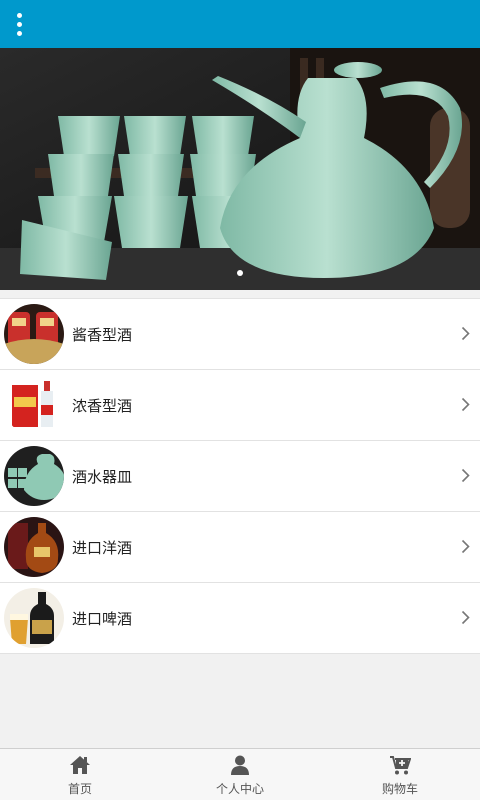 Image resolution: width=480 pixels, height=800 pixels. What do you see at coordinates (240, 405) in the screenshot?
I see `category-item-nongxiang: 浓香型酒` at bounding box center [240, 405].